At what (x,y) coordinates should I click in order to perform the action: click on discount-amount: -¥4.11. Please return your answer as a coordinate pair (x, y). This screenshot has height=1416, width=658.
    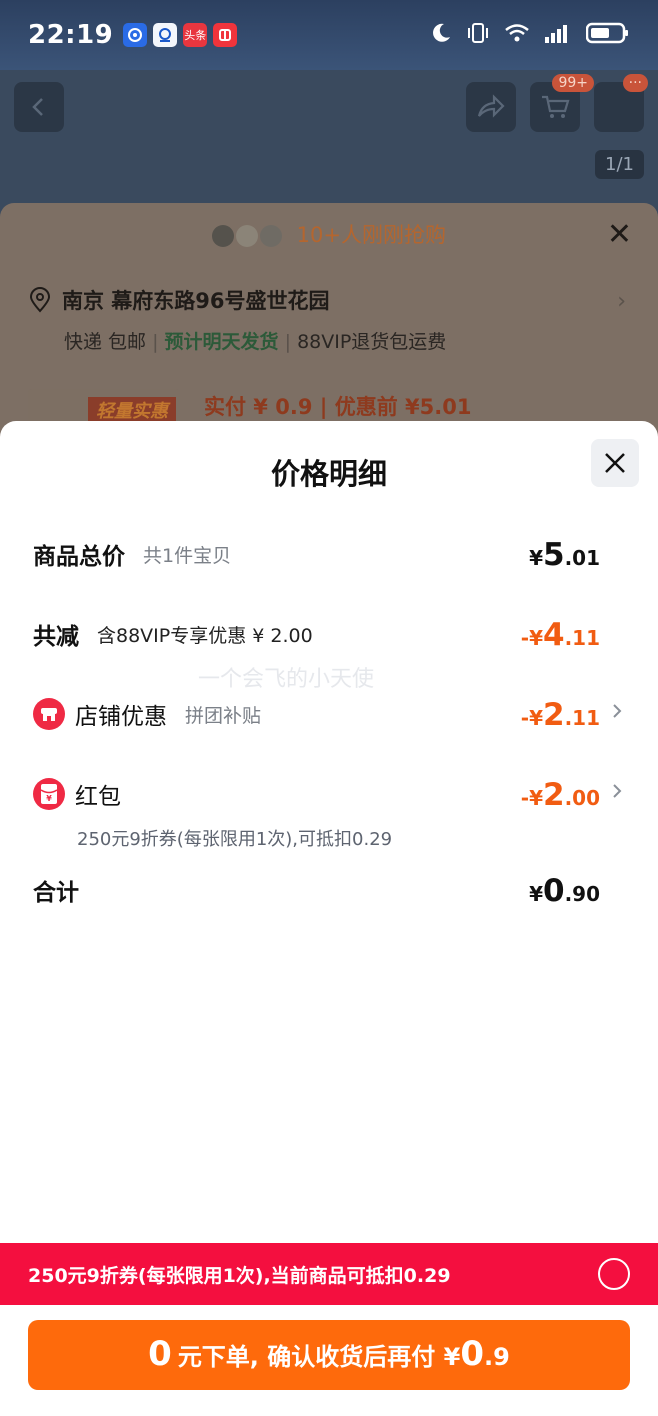
    Looking at the image, I should click on (560, 635).